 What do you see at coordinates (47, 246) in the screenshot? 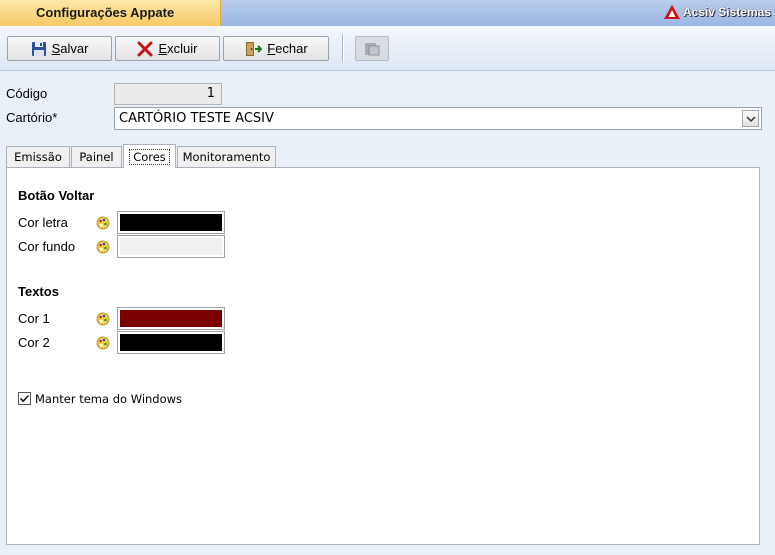
I see `cor-fundo-label: Cor fundo` at bounding box center [47, 246].